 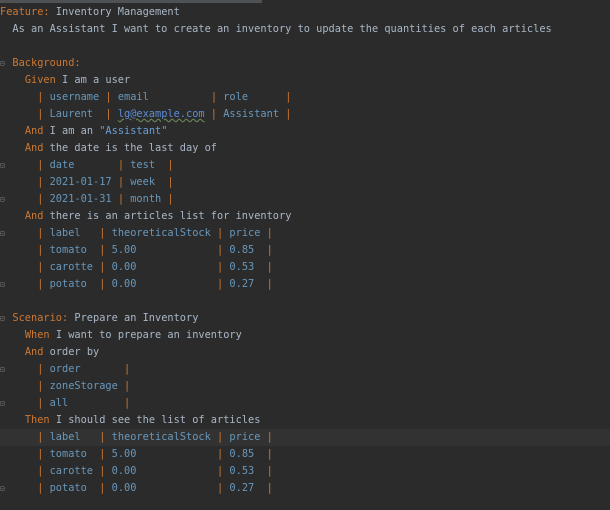 What do you see at coordinates (145, 335) in the screenshot?
I see `step-text: I want to prepare an inventory` at bounding box center [145, 335].